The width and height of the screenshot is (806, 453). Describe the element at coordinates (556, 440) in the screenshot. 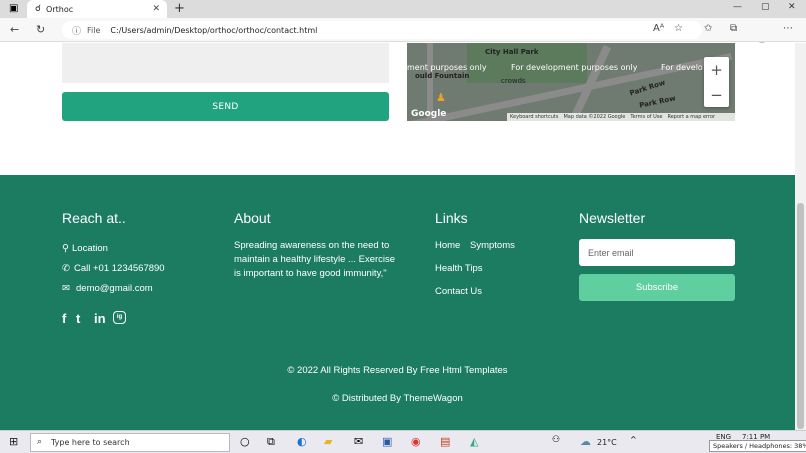

I see `people-icon: ⚇` at that location.